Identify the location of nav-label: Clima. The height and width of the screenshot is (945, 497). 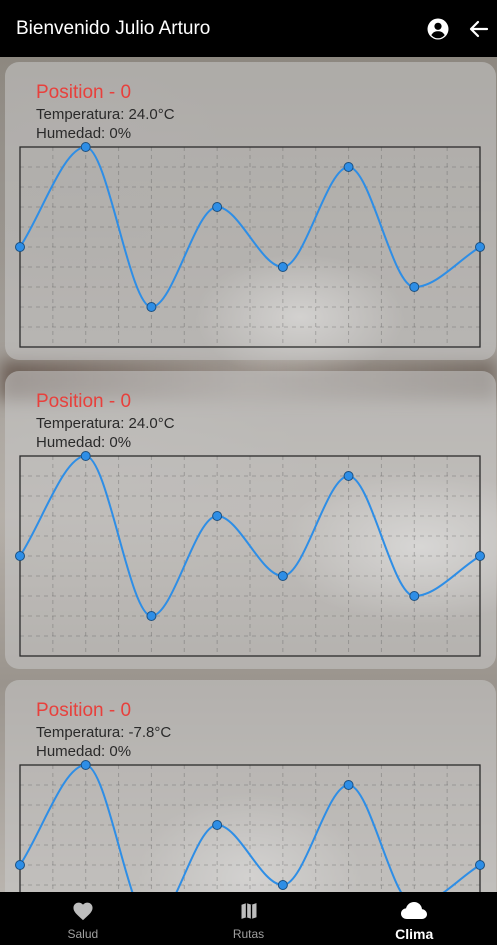
(414, 933).